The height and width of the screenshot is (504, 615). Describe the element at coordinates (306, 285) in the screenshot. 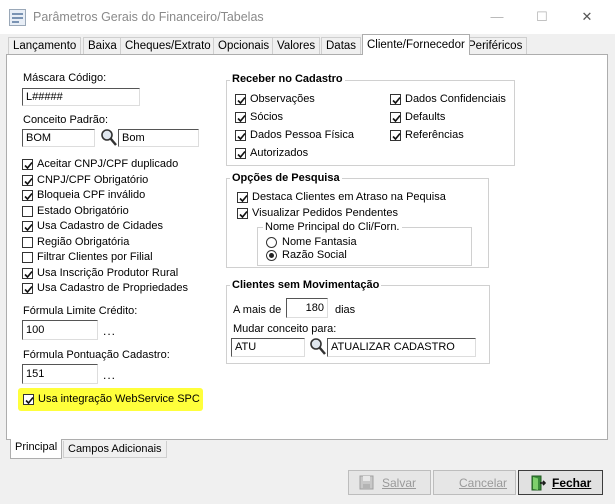

I see `movimentacao-group-title: Clientes sem Movimentação` at that location.